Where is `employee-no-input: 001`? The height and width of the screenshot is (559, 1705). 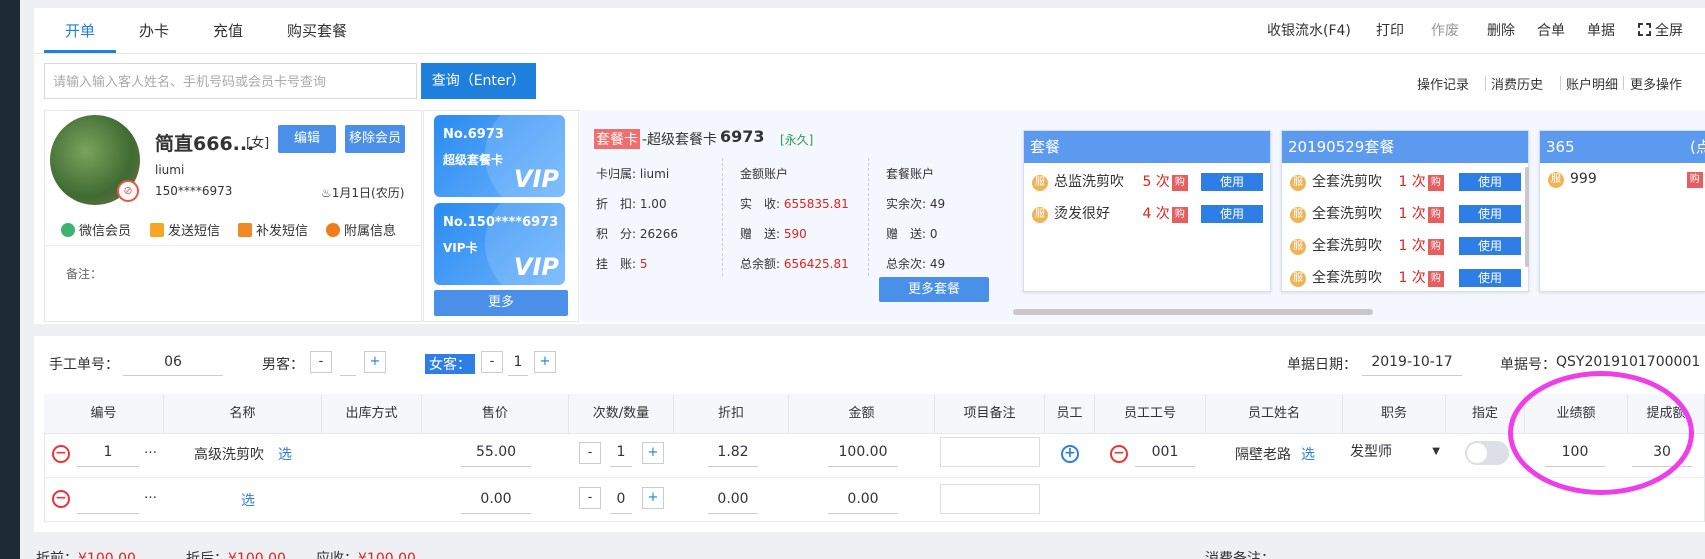 employee-no-input: 001 is located at coordinates (1165, 452).